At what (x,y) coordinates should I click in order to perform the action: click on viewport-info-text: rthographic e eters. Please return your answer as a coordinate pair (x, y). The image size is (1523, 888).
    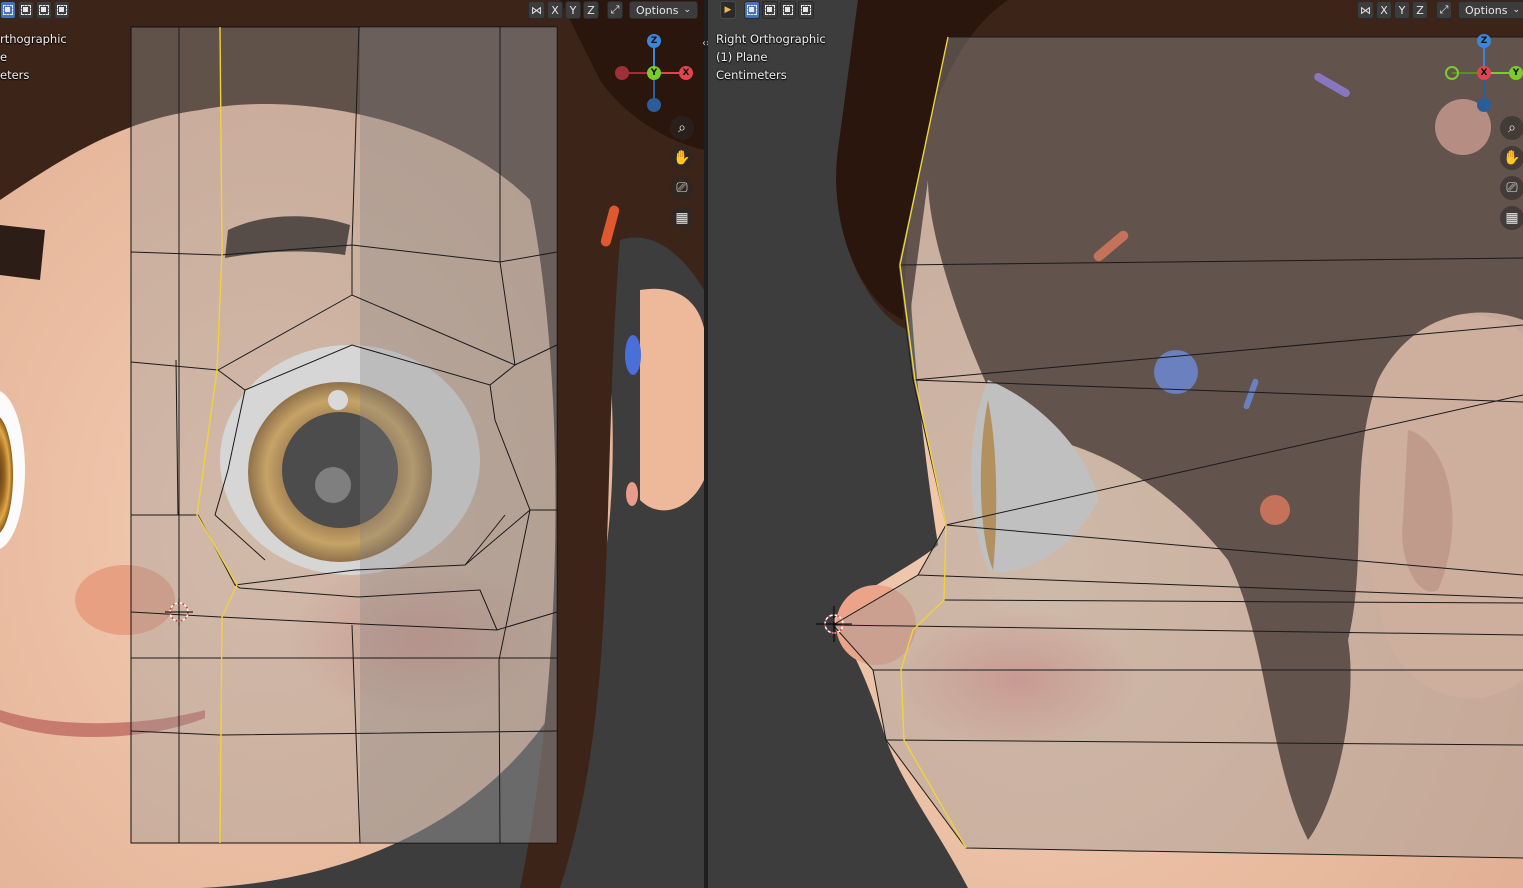
    Looking at the image, I should click on (33, 57).